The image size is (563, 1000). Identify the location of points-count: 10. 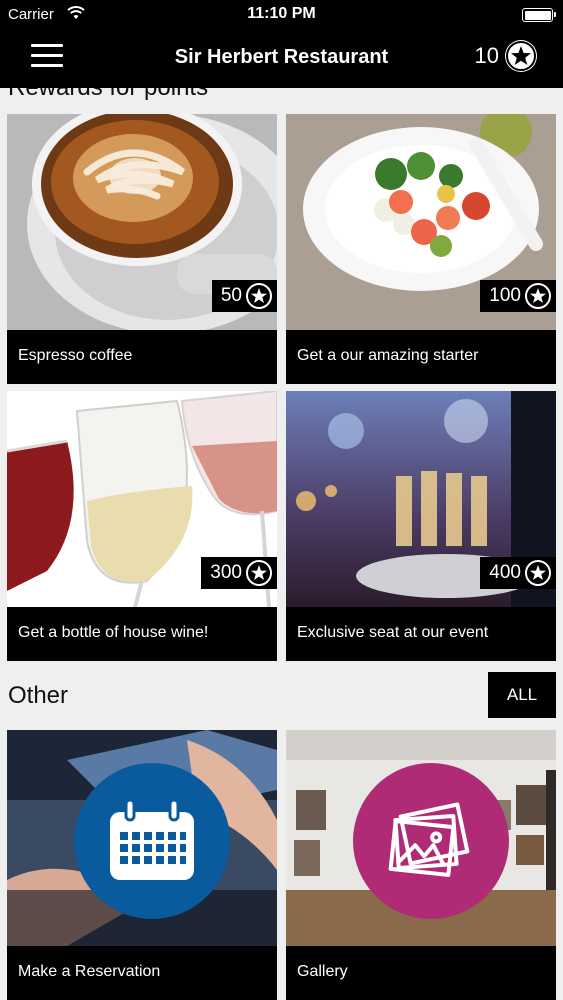
(486, 55).